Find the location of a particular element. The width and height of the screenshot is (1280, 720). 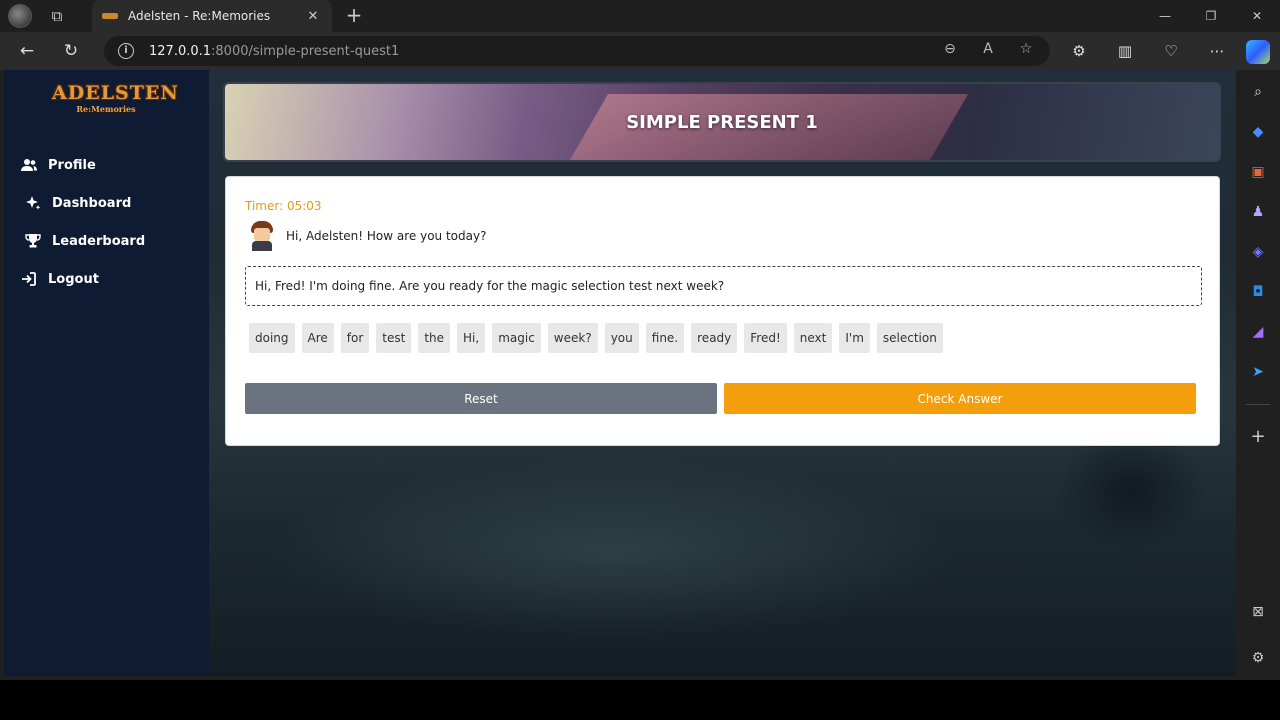

designer-icon: ◢ is located at coordinates (1258, 332).